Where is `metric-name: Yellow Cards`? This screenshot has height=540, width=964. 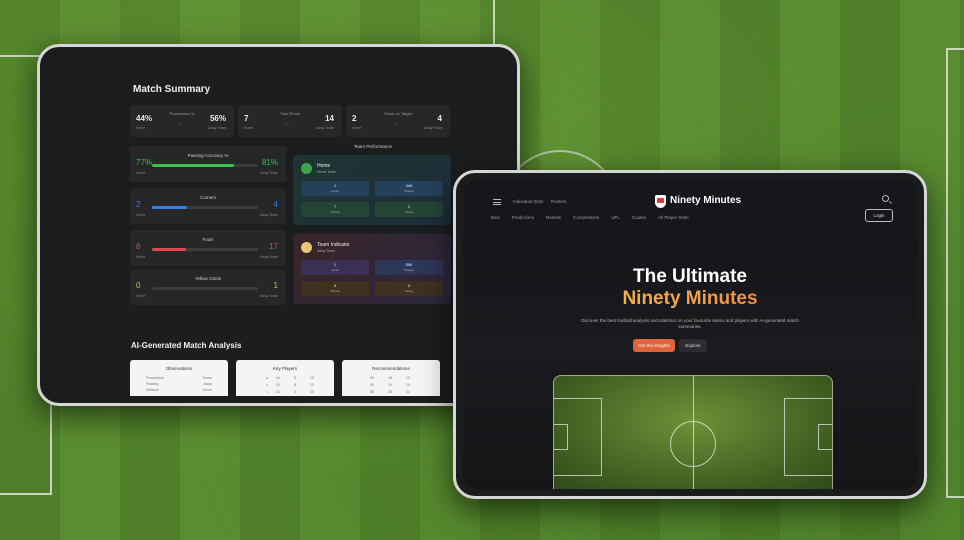
metric-name: Yellow Cards is located at coordinates (208, 278).